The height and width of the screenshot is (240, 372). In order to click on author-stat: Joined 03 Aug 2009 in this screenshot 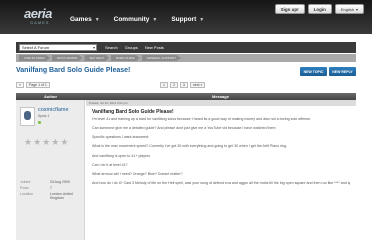, I will do `click(51, 182)`.